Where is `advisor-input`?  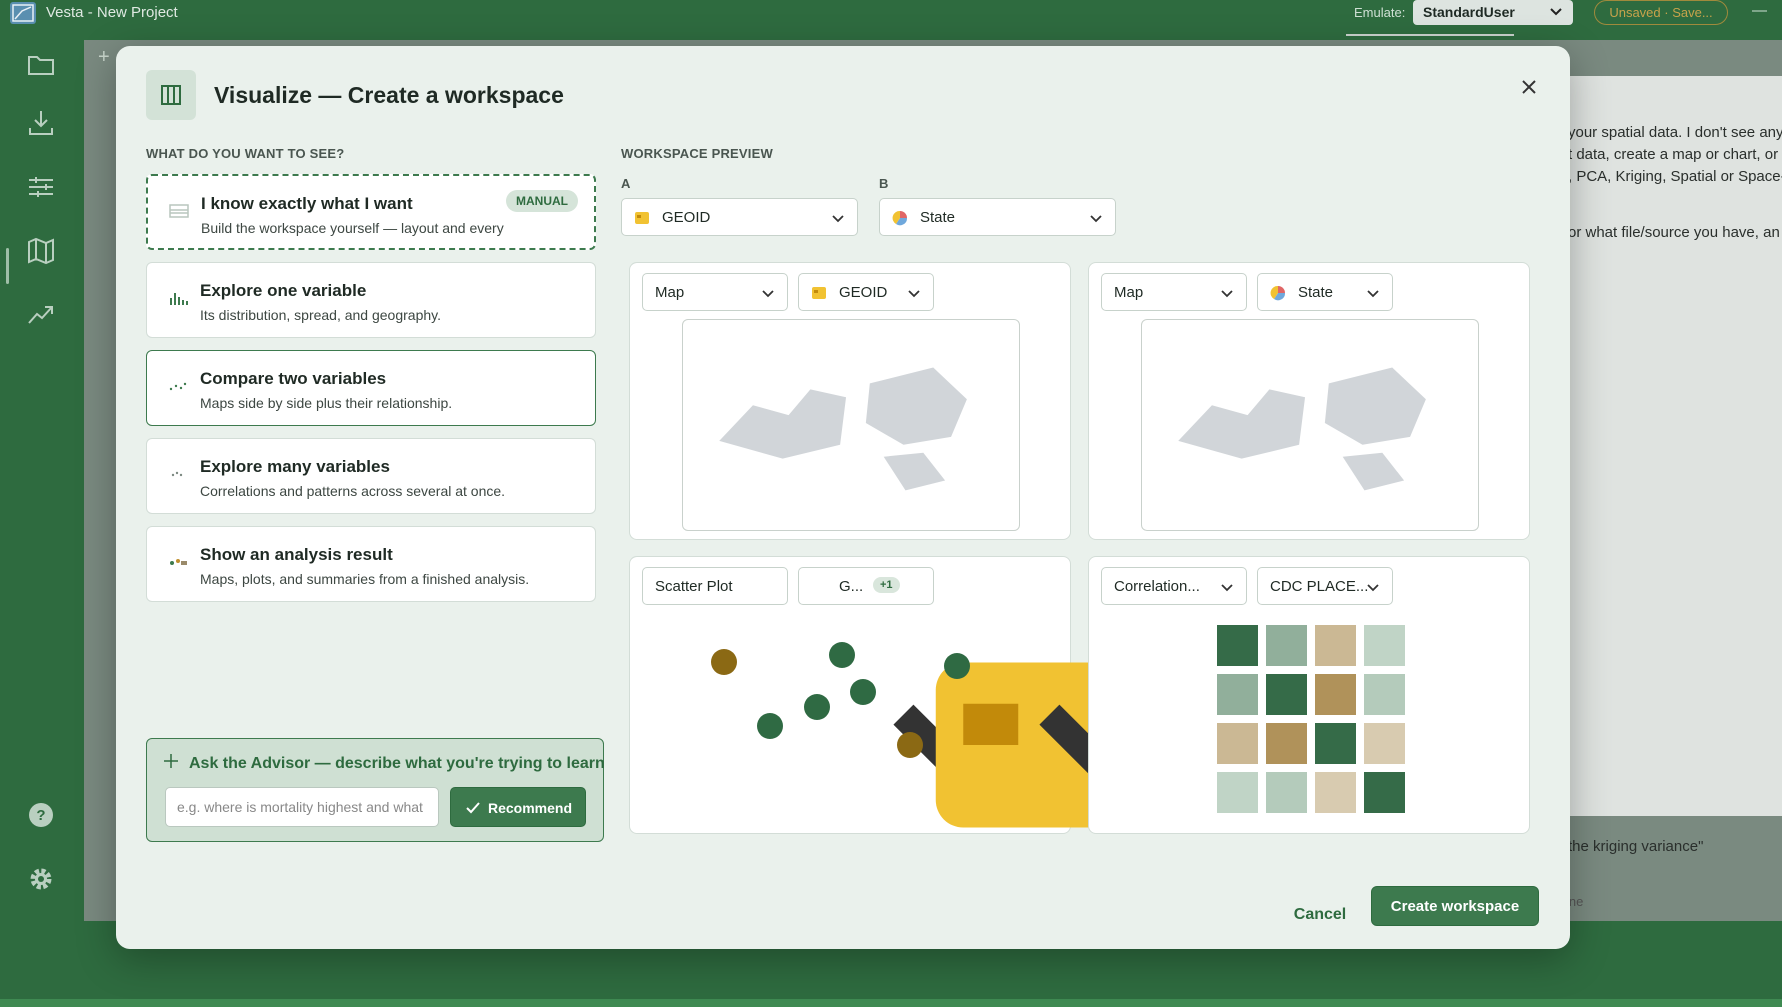 advisor-input is located at coordinates (302, 807).